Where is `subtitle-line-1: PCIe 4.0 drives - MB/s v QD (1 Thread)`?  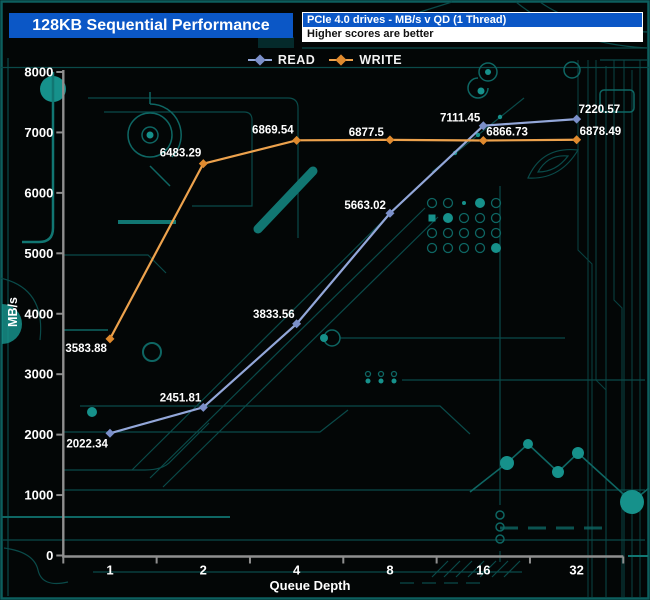
subtitle-line-1: PCIe 4.0 drives - MB/s v QD (1 Thread) is located at coordinates (472, 20).